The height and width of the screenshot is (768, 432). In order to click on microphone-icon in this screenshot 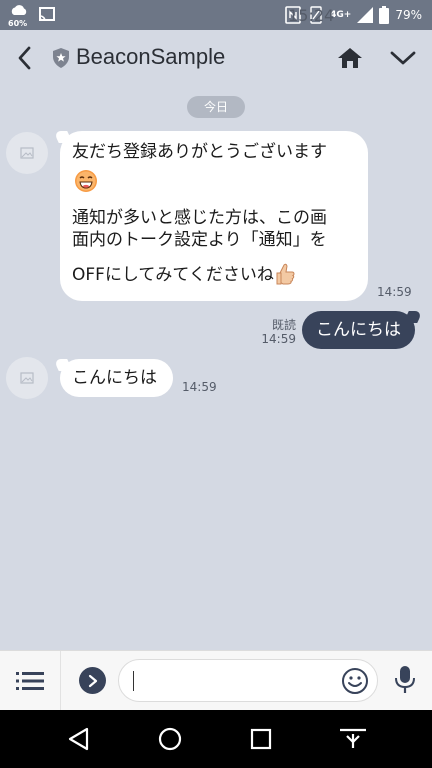, I will do `click(405, 680)`.